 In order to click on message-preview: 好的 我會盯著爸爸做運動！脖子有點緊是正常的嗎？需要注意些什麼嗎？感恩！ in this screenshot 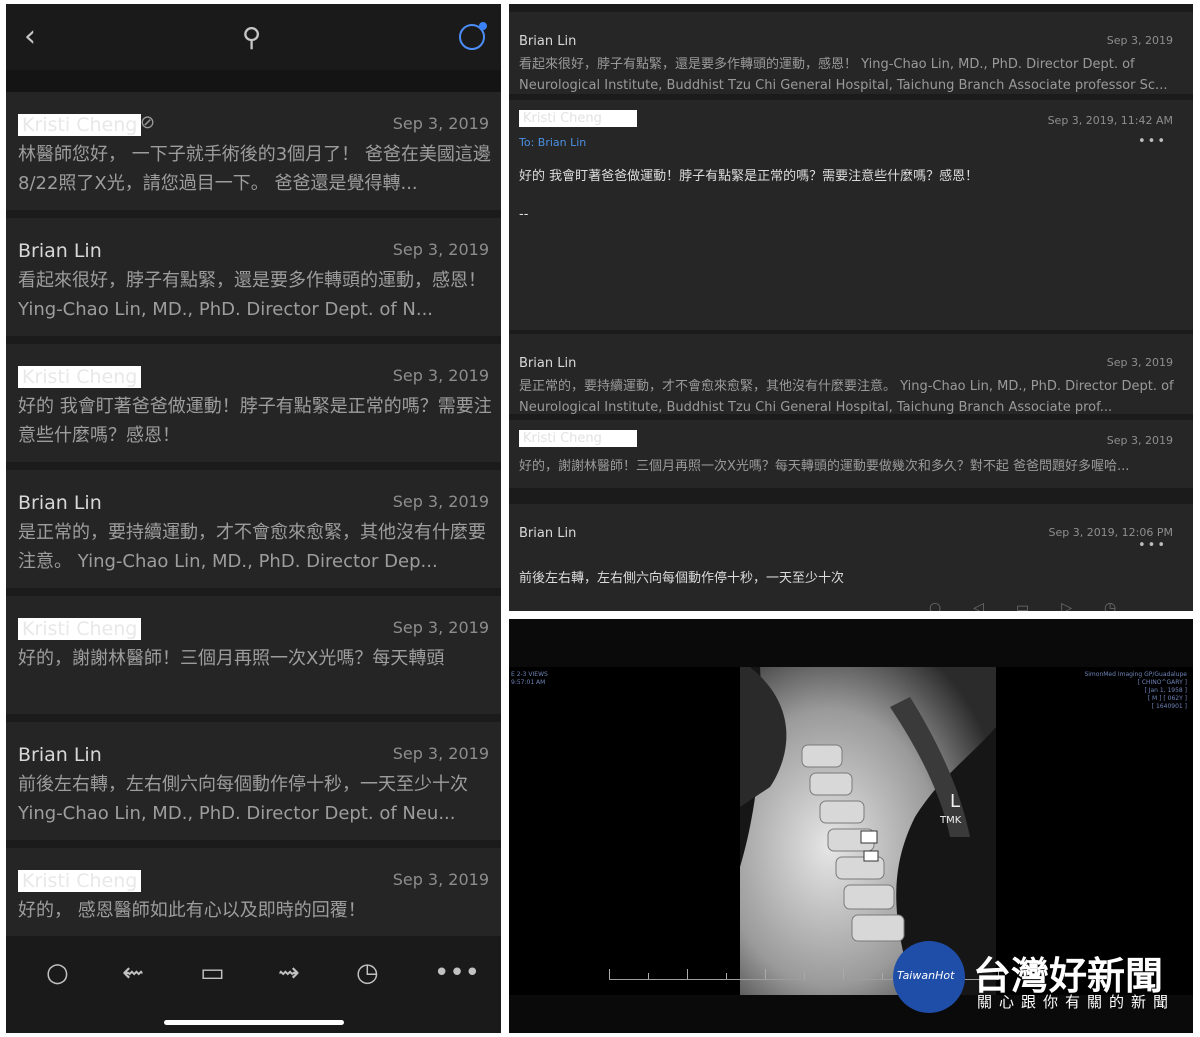, I will do `click(255, 421)`.